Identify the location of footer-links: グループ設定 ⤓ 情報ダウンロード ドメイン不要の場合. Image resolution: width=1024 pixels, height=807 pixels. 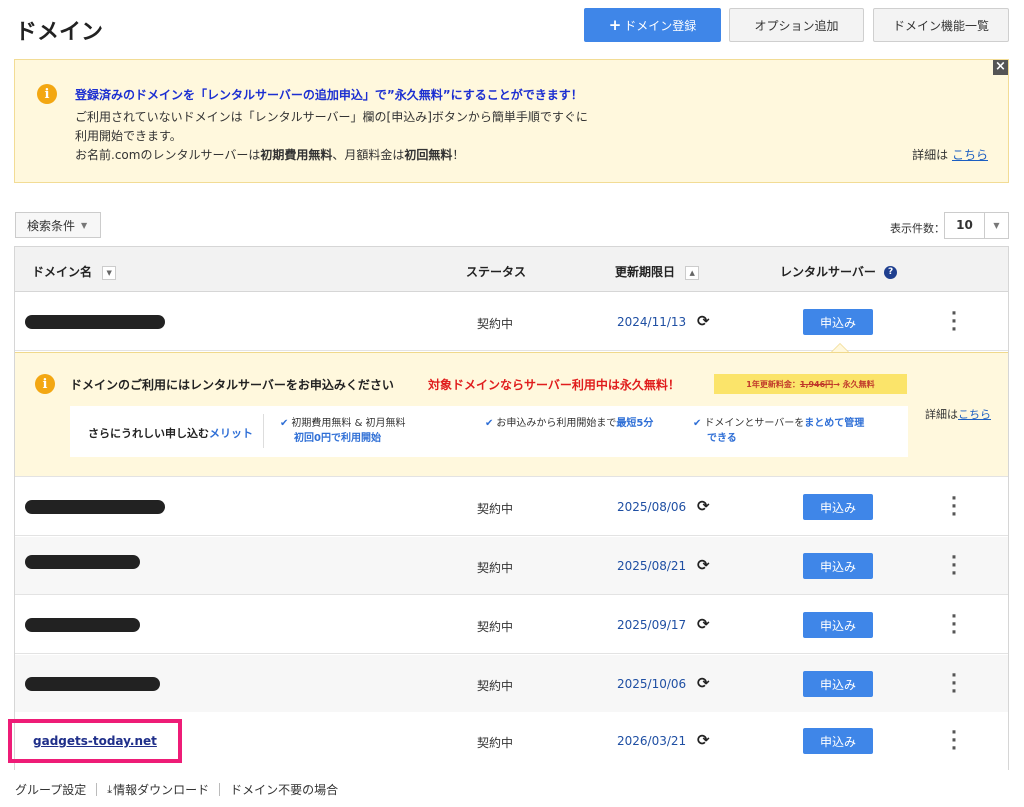
(176, 789).